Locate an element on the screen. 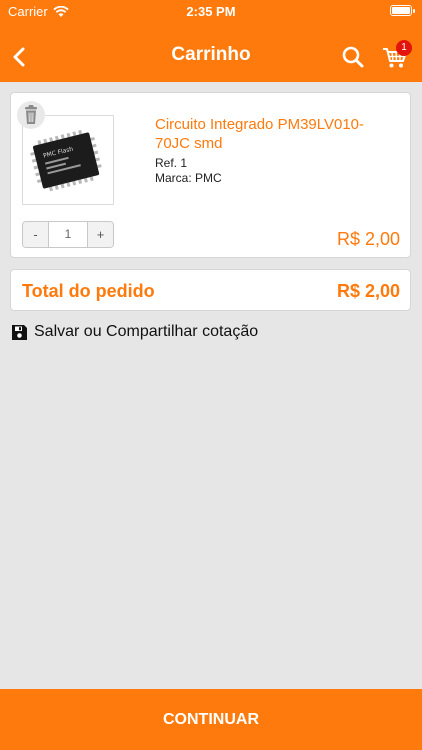  order-total-card: Total do pedido R$ 2,00 is located at coordinates (210, 290).